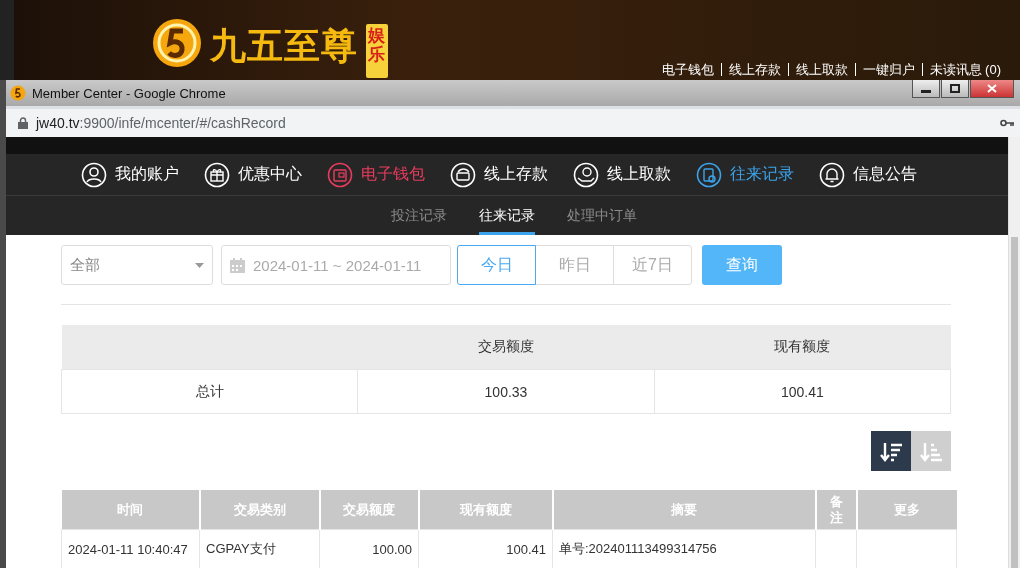 This screenshot has height=568, width=1020. I want to click on maximize-button, so click(955, 89).